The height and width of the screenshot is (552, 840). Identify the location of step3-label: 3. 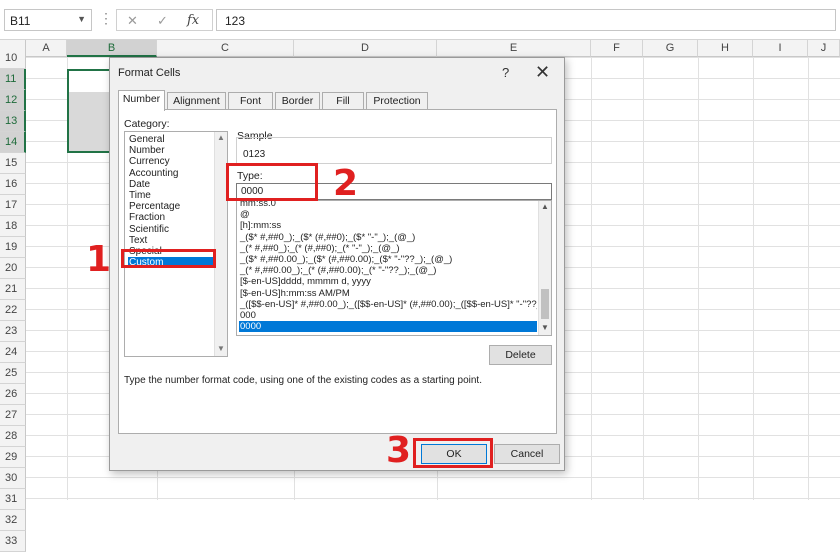
(399, 450).